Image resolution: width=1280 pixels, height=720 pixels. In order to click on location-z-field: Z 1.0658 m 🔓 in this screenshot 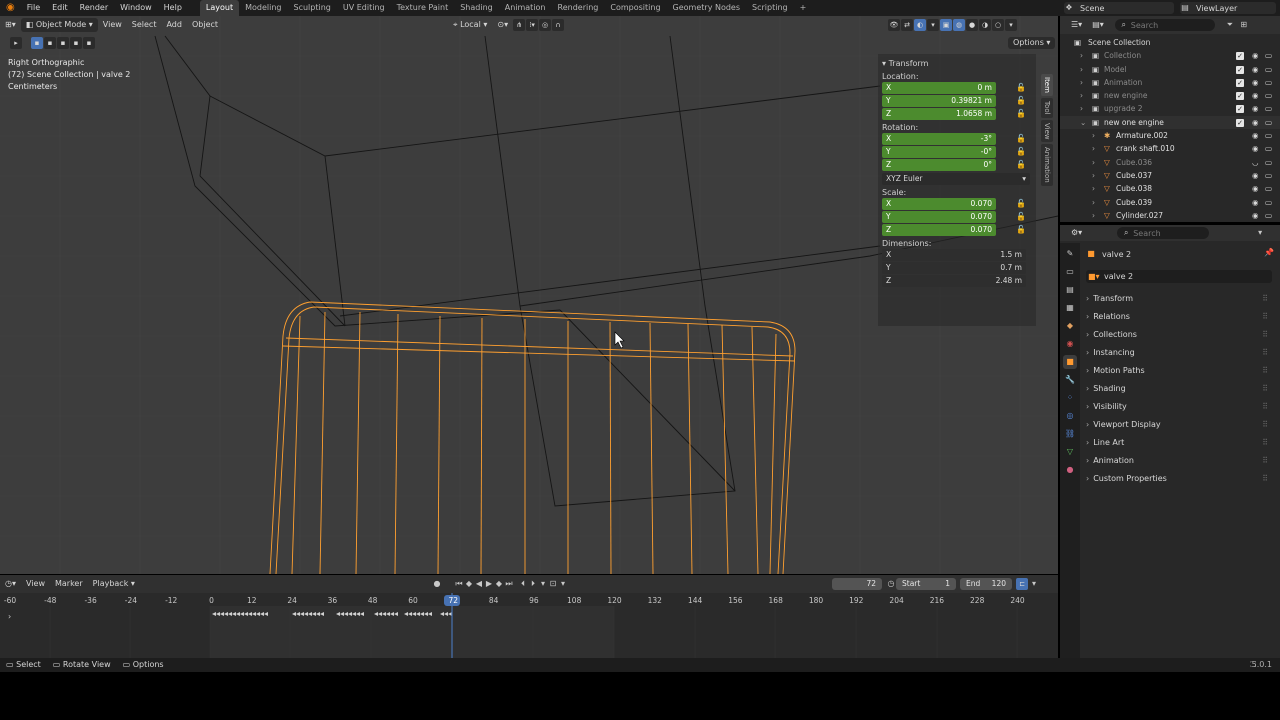, I will do `click(954, 114)`.